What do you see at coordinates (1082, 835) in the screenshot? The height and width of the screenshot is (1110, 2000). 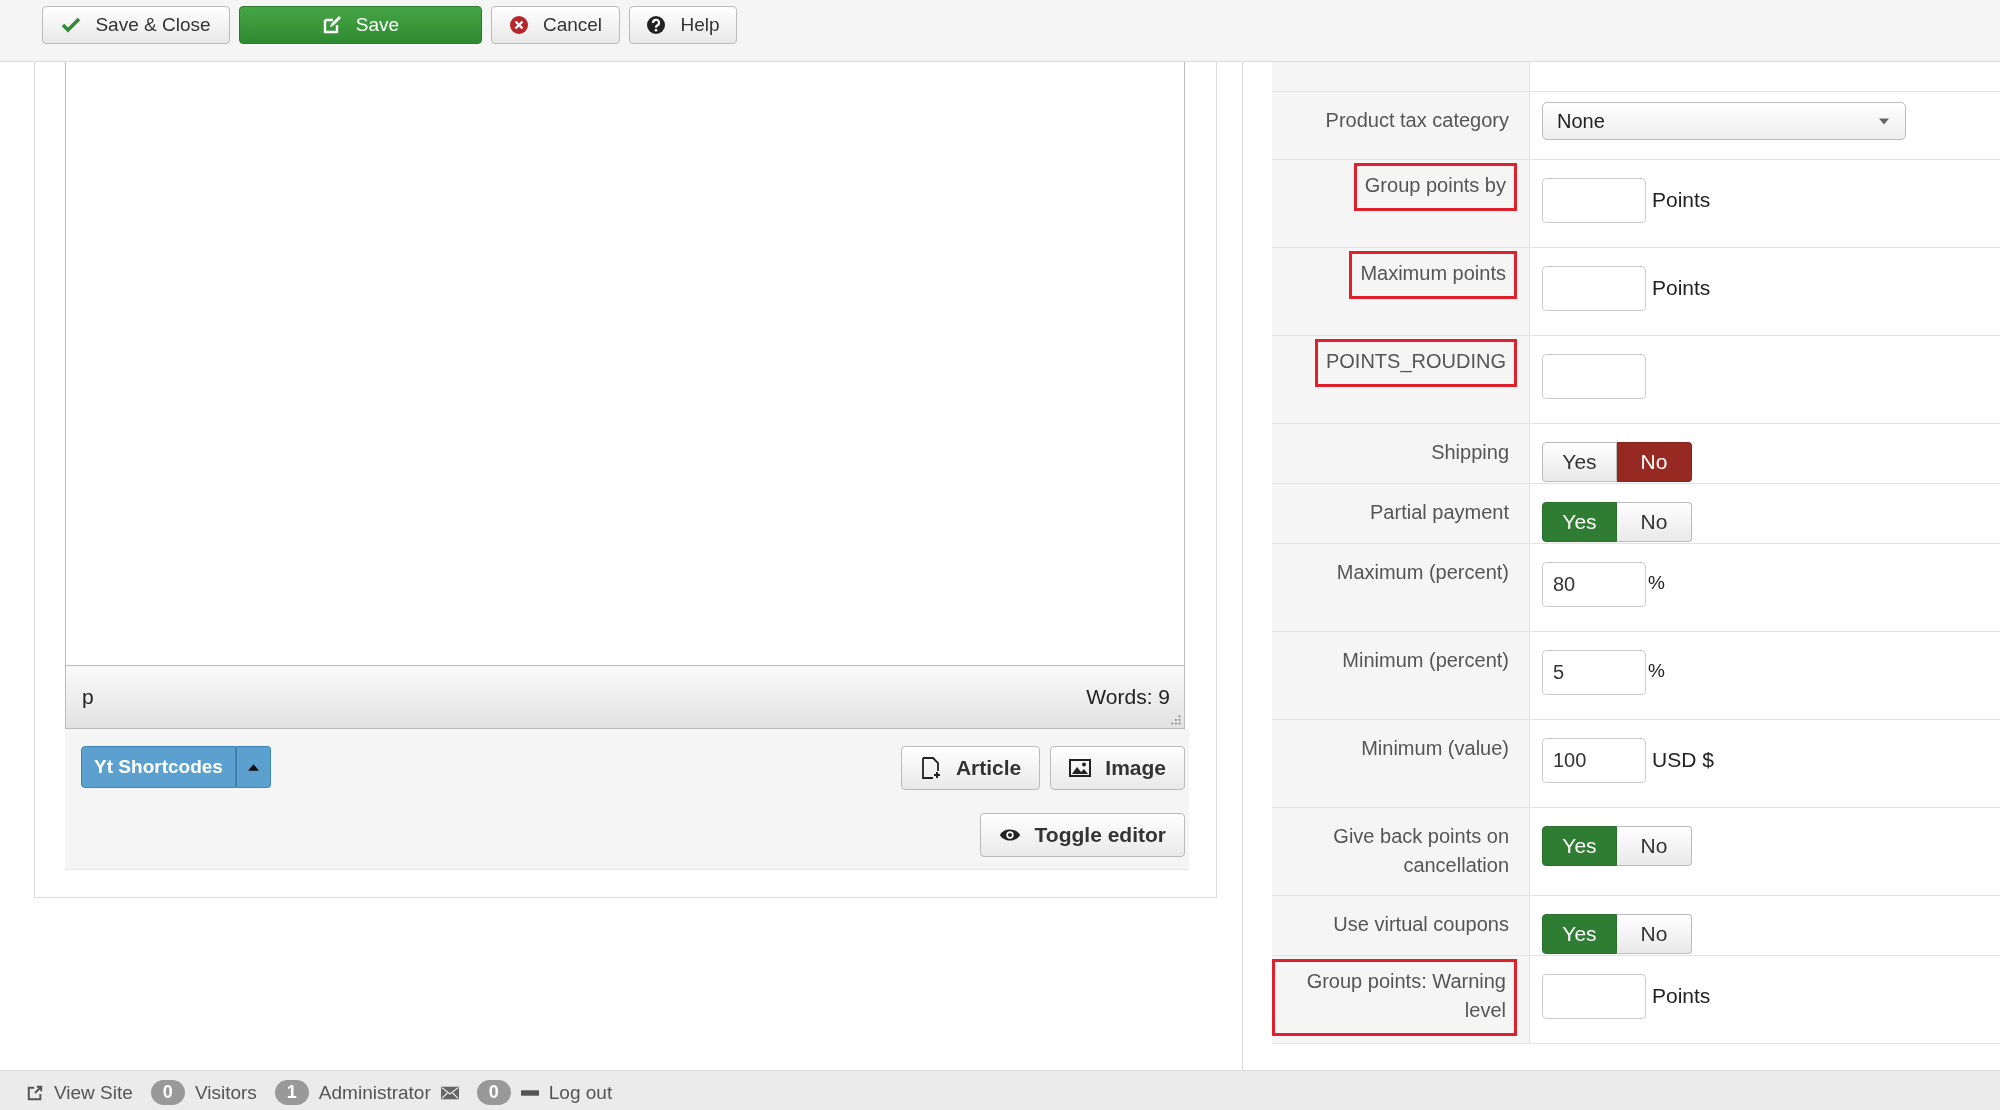 I see `toggle-editor-button: Toggle editor` at bounding box center [1082, 835].